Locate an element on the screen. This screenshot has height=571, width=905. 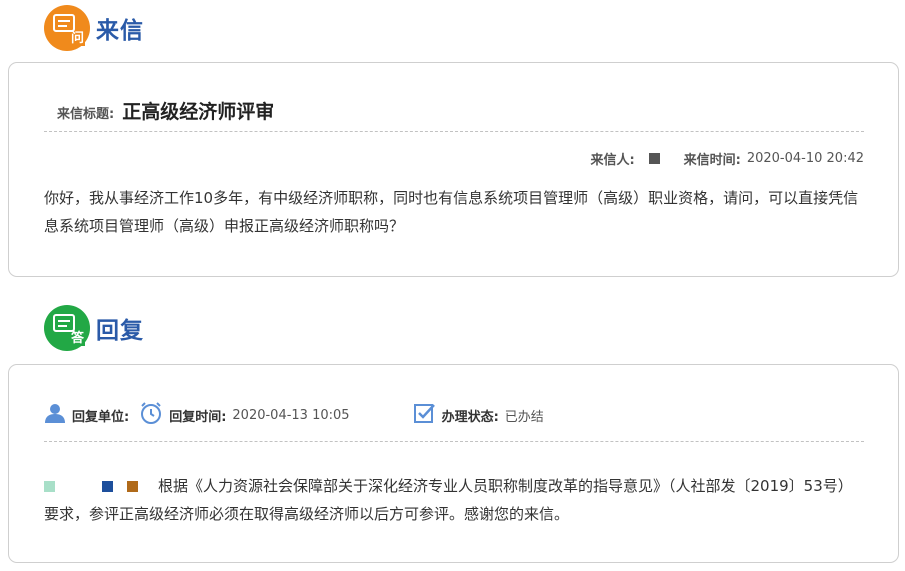
status-value: 已办结 is located at coordinates (524, 417).